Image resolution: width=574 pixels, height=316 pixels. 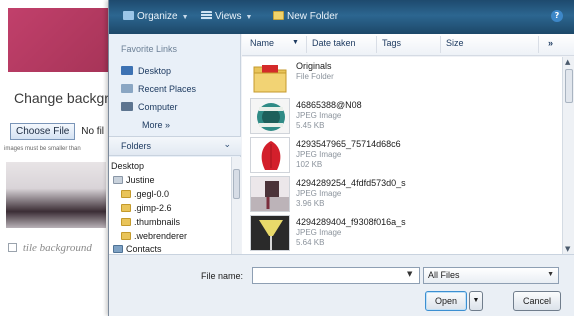 What do you see at coordinates (336, 275) in the screenshot?
I see `file-name-input` at bounding box center [336, 275].